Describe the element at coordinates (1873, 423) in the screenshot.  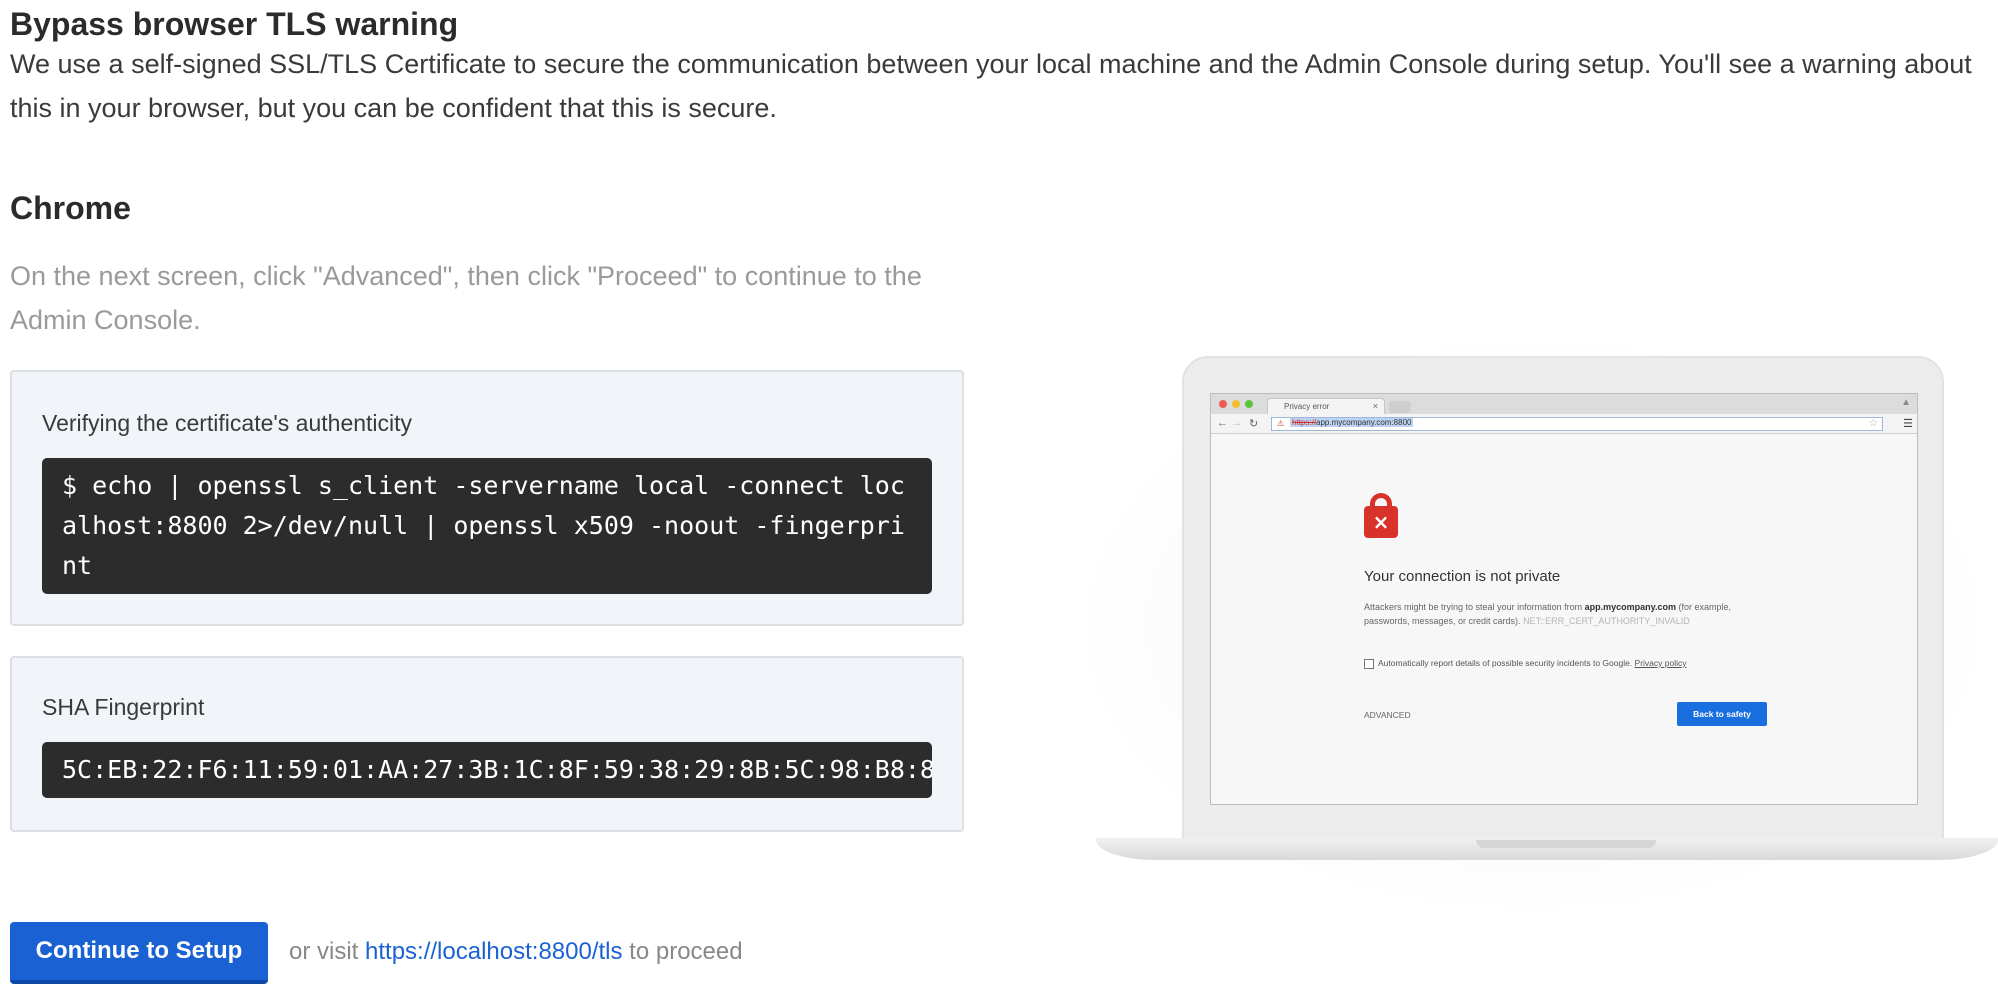
I see `bookmark-star-icon: ☆` at that location.